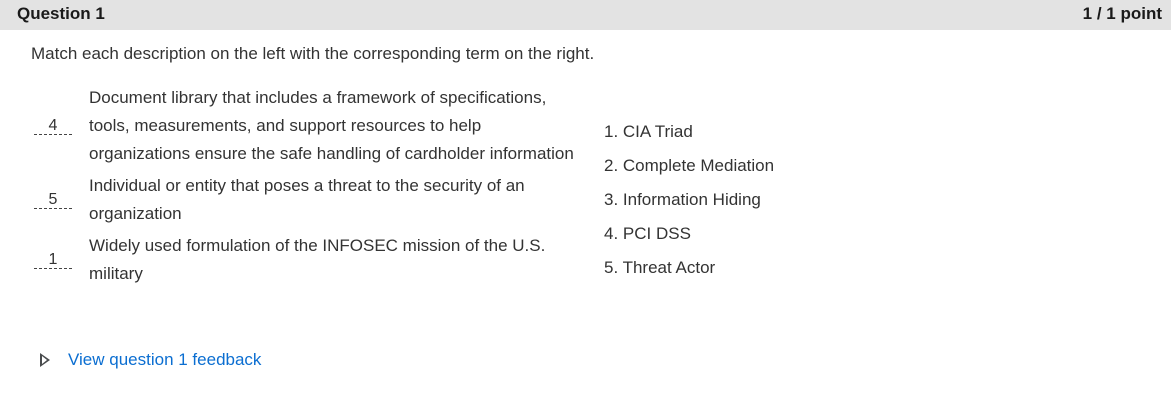 The image size is (1171, 403). Describe the element at coordinates (164, 360) in the screenshot. I see `feedback-link-label: View question 1 feedback` at that location.